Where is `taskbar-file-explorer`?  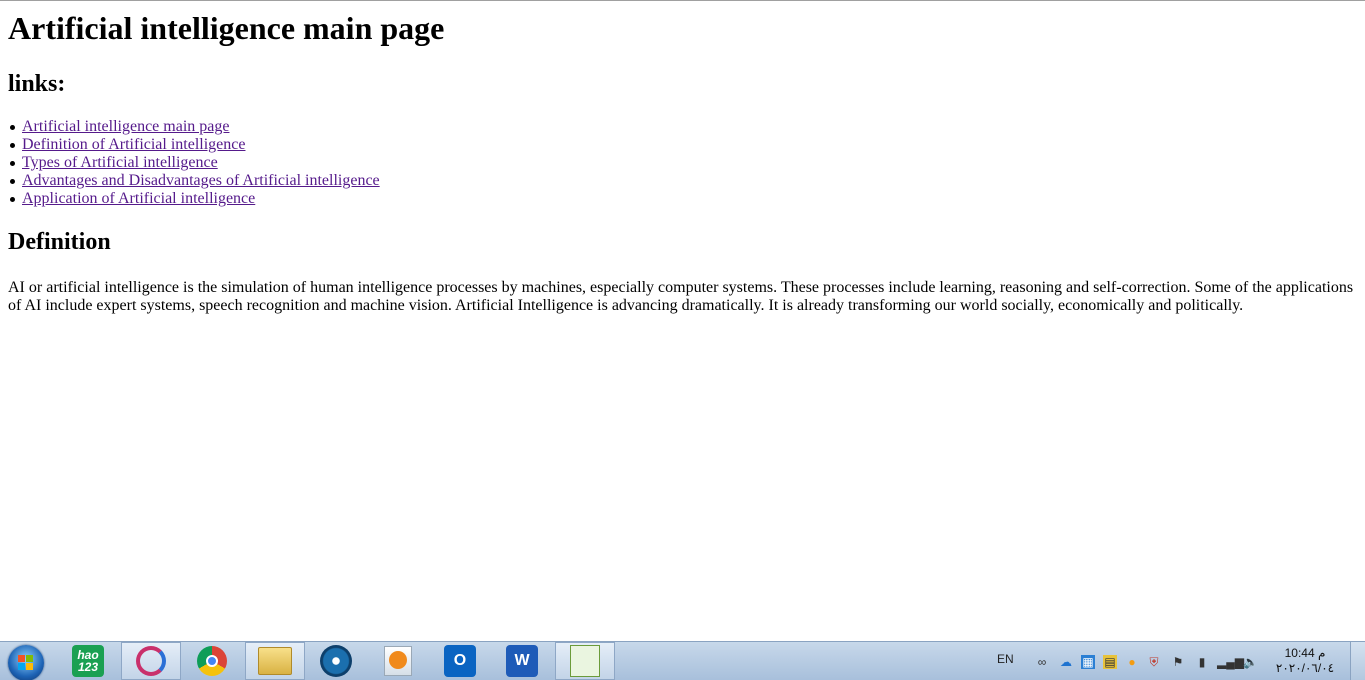 taskbar-file-explorer is located at coordinates (275, 661).